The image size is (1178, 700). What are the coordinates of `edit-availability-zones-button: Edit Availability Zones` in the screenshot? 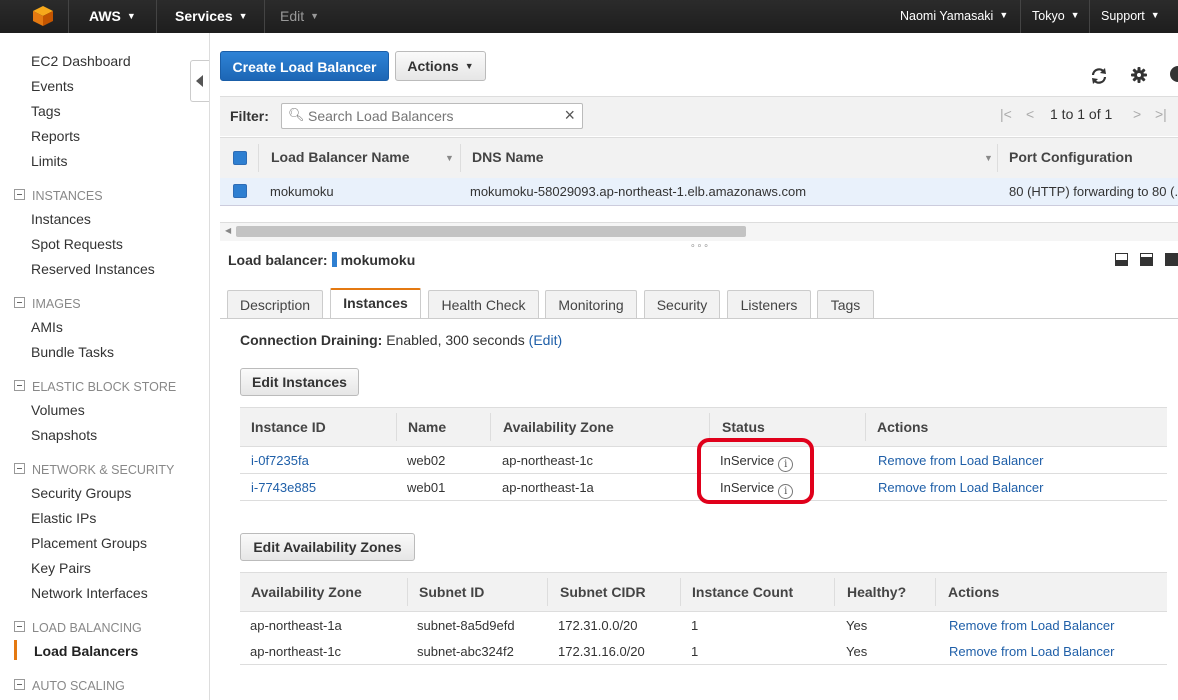 It's located at (327, 547).